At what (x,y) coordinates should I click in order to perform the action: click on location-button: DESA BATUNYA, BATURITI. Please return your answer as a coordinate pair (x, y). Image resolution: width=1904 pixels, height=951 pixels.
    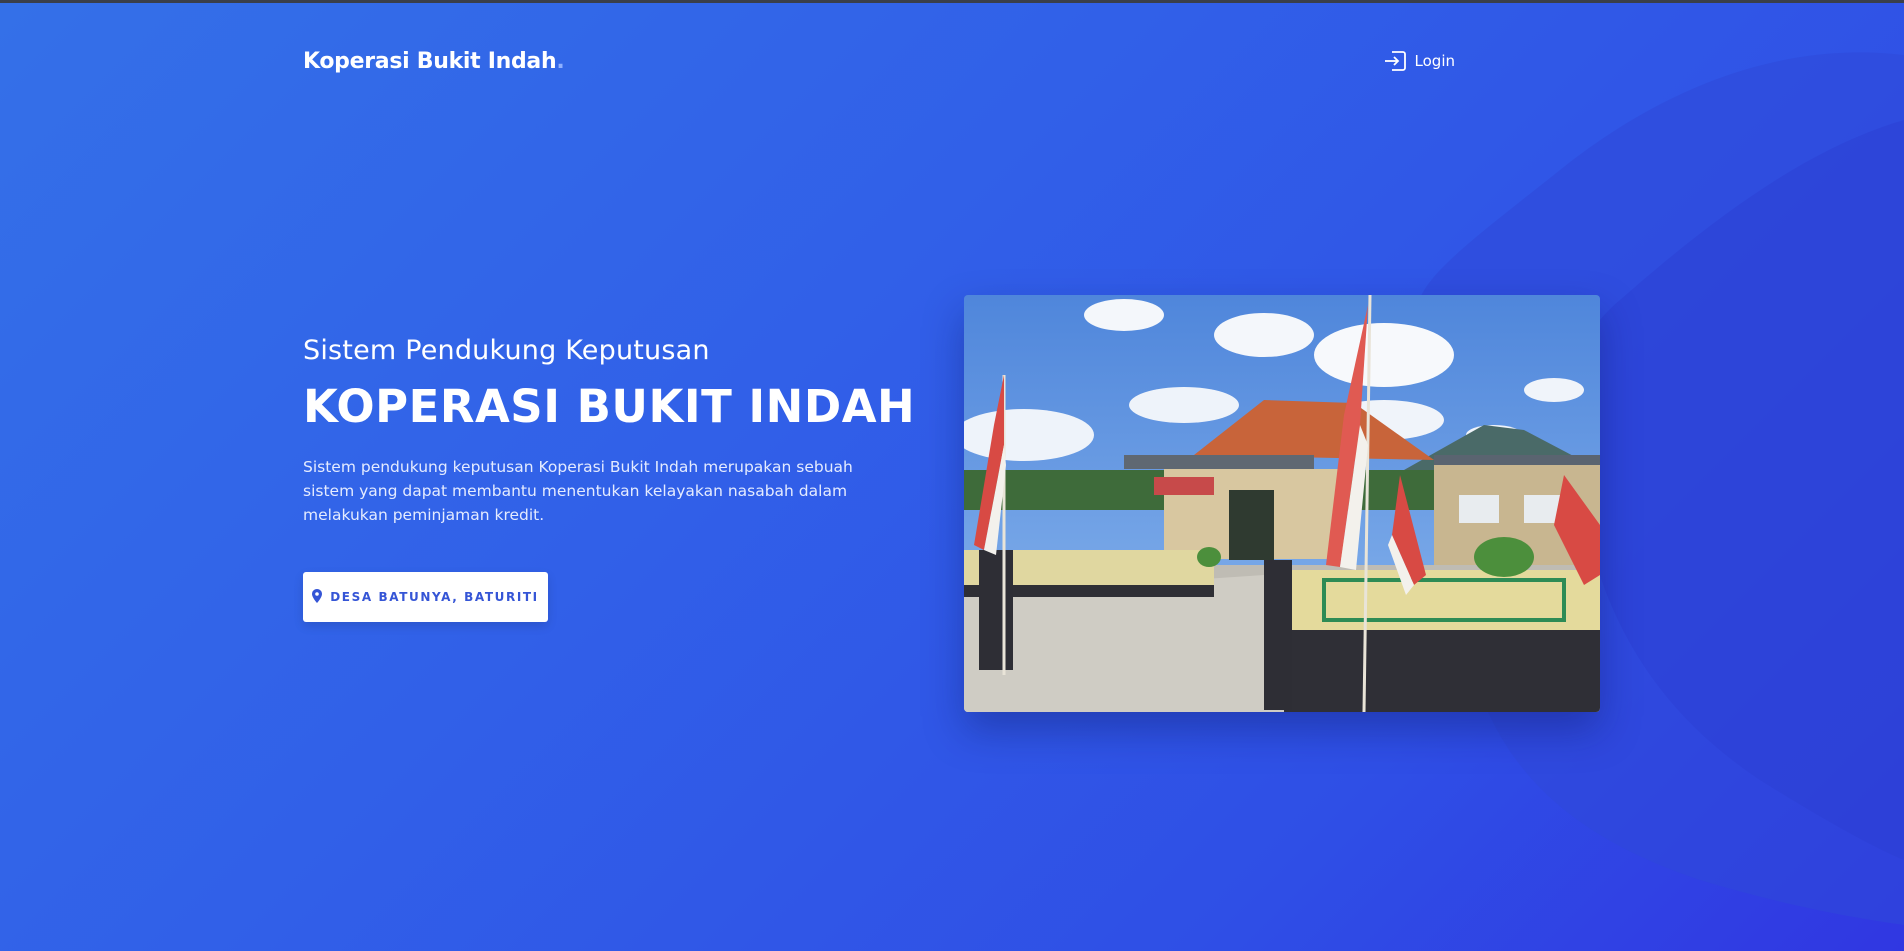
    Looking at the image, I should click on (425, 597).